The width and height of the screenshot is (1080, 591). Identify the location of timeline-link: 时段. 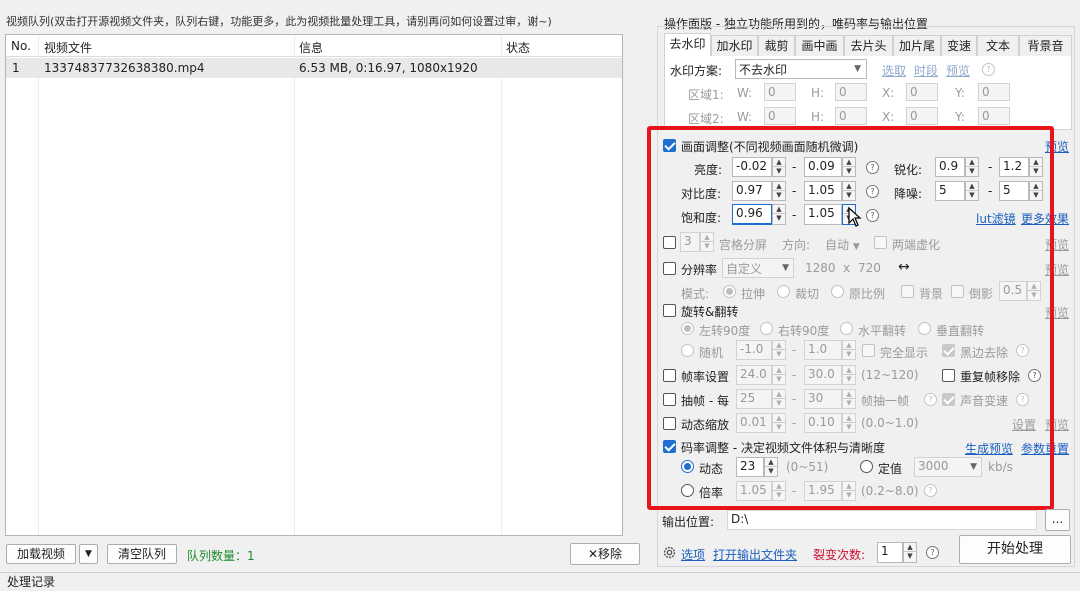
(926, 70).